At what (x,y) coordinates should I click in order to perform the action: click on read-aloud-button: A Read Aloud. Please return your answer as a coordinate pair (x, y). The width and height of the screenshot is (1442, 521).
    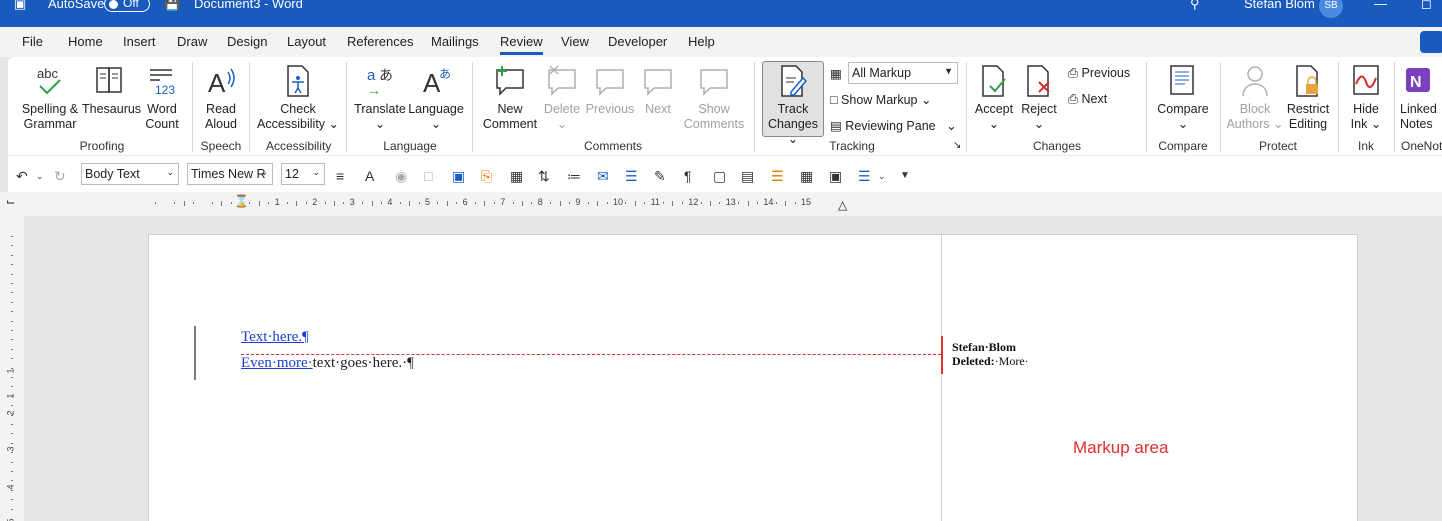
    Looking at the image, I should click on (221, 98).